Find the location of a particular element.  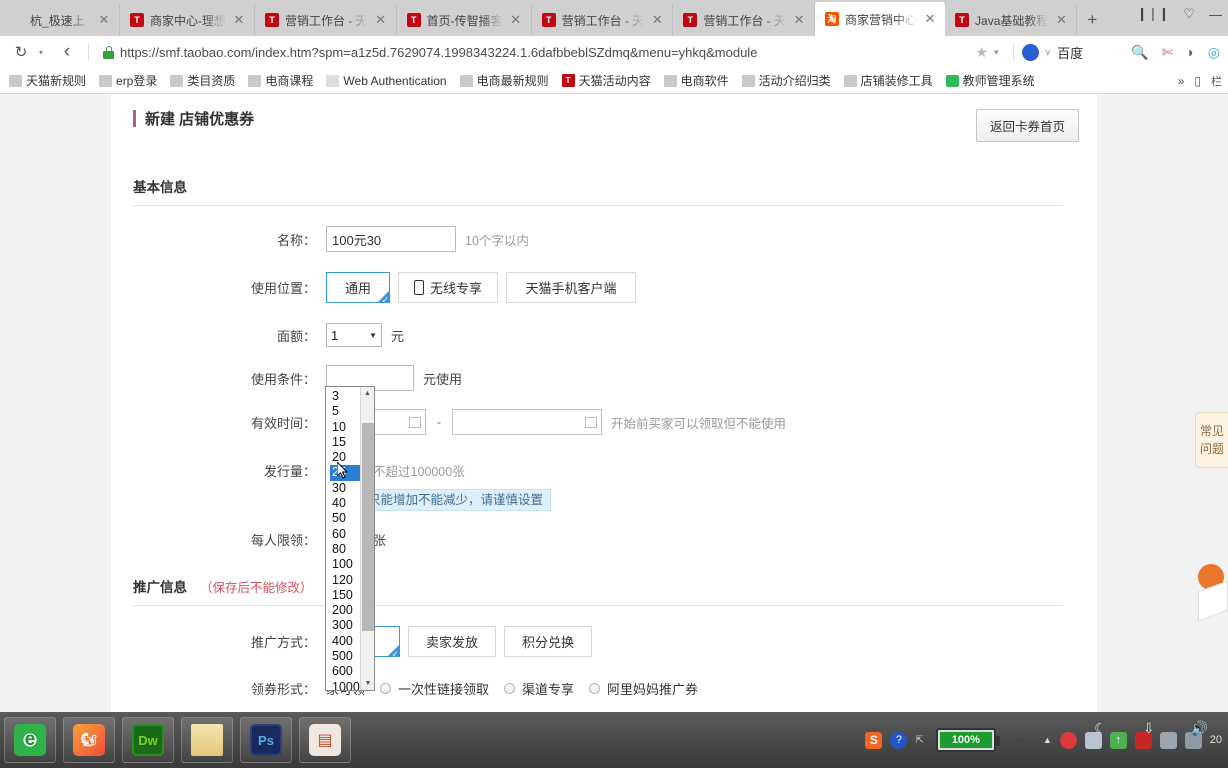

scrollbar-thumb is located at coordinates (368, 527).